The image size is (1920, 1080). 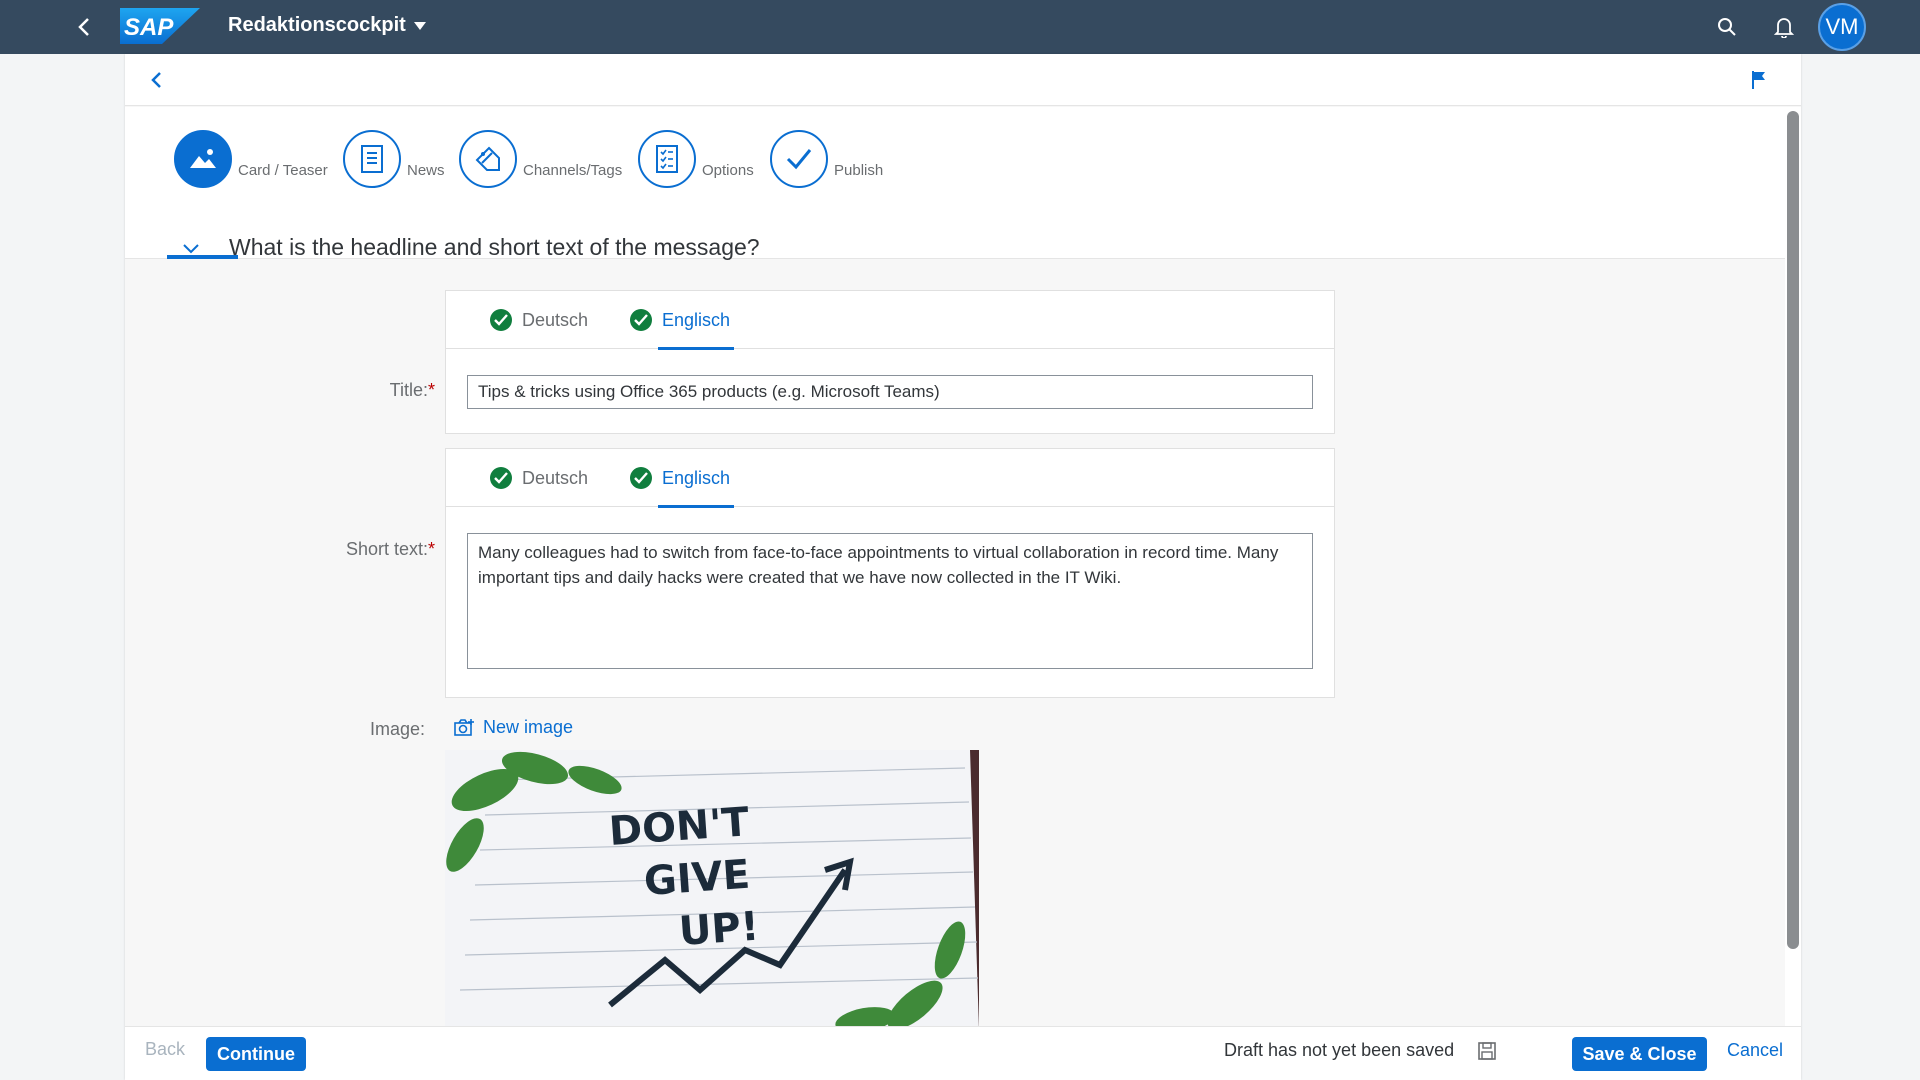 What do you see at coordinates (256, 1054) in the screenshot?
I see `continue-button: Continue` at bounding box center [256, 1054].